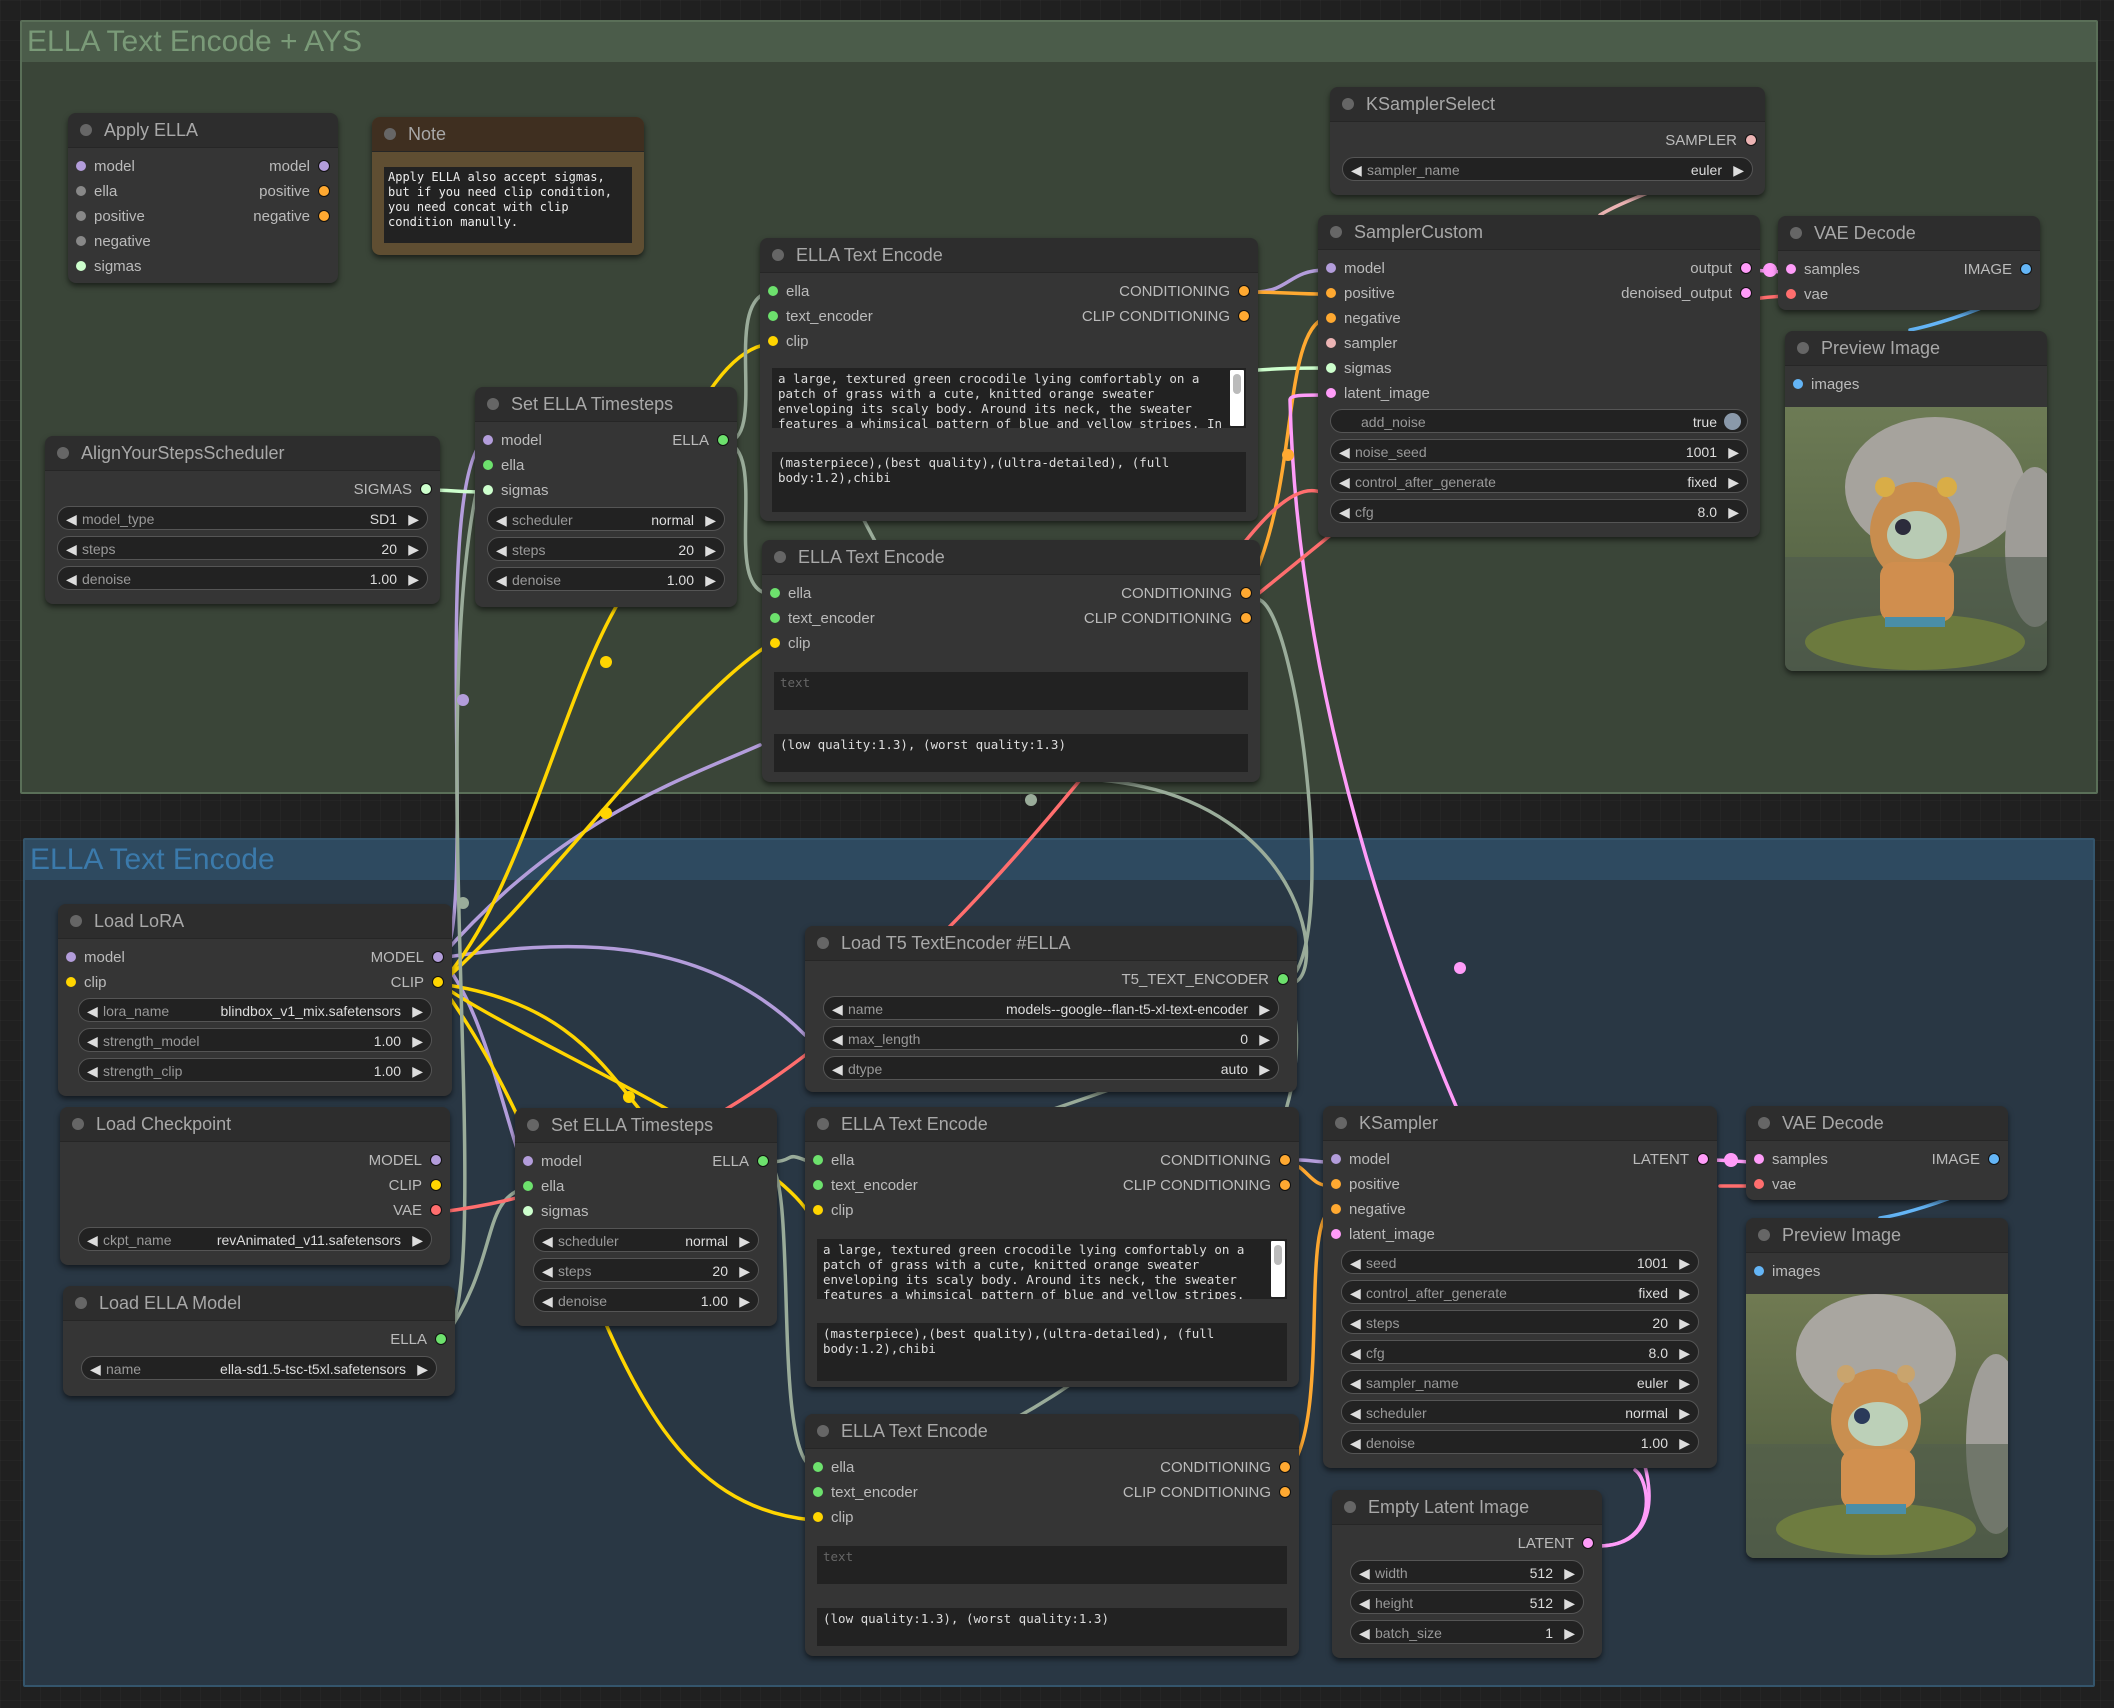 This screenshot has width=2114, height=1708. I want to click on input-negative: negative, so click(1368, 1210).